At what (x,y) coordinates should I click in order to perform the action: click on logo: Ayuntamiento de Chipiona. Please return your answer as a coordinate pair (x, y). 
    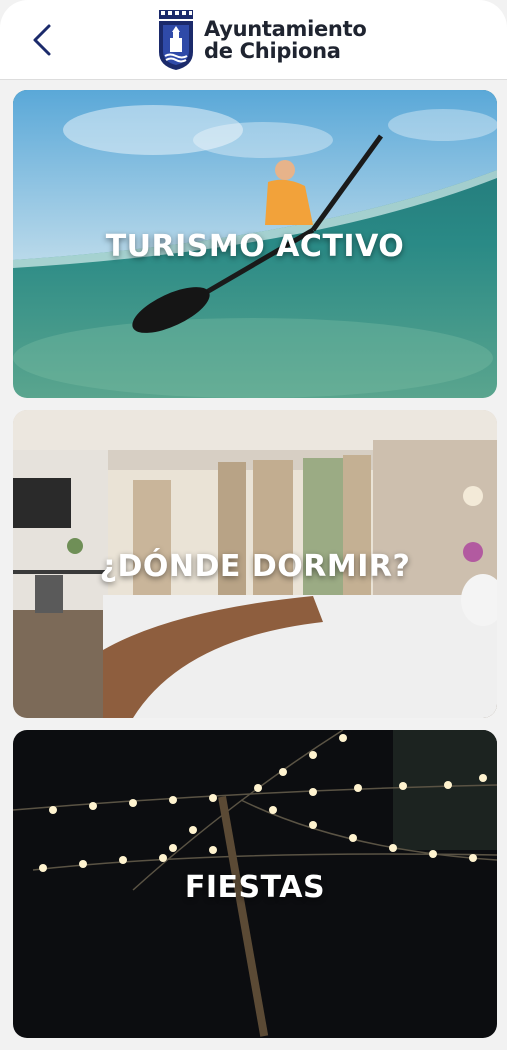
    Looking at the image, I should click on (261, 40).